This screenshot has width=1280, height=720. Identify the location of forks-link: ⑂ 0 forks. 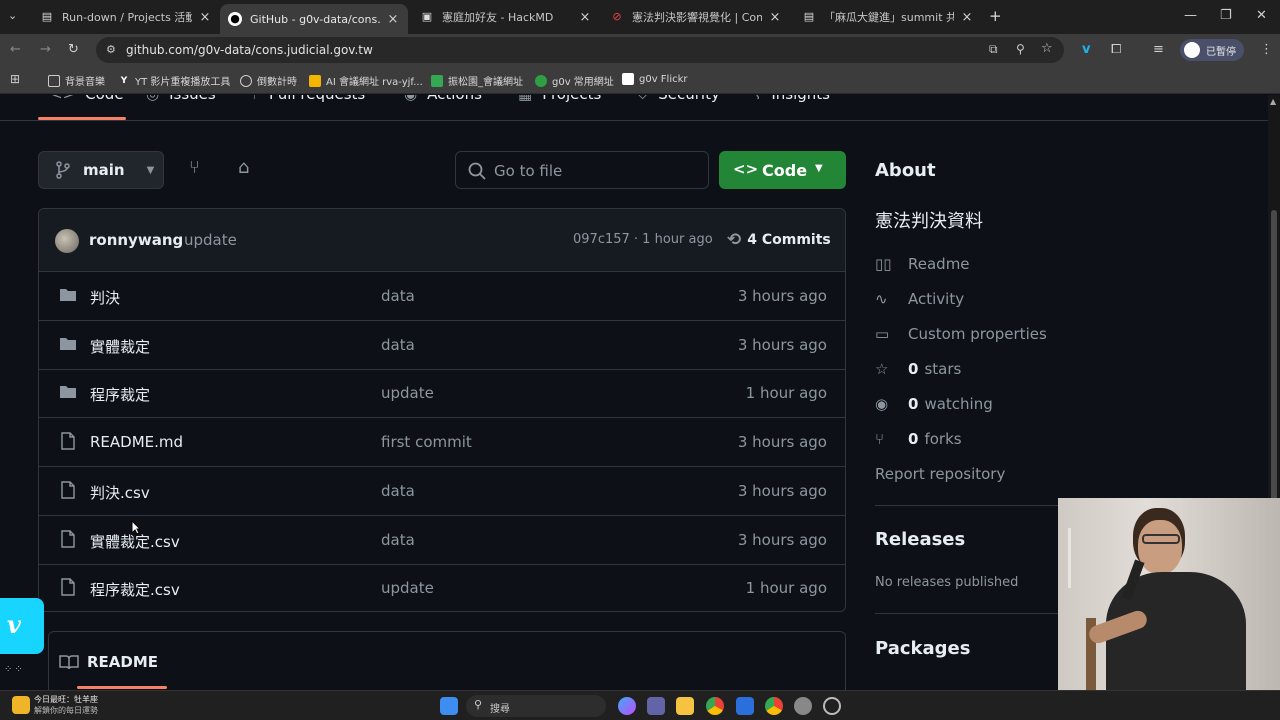
(918, 439).